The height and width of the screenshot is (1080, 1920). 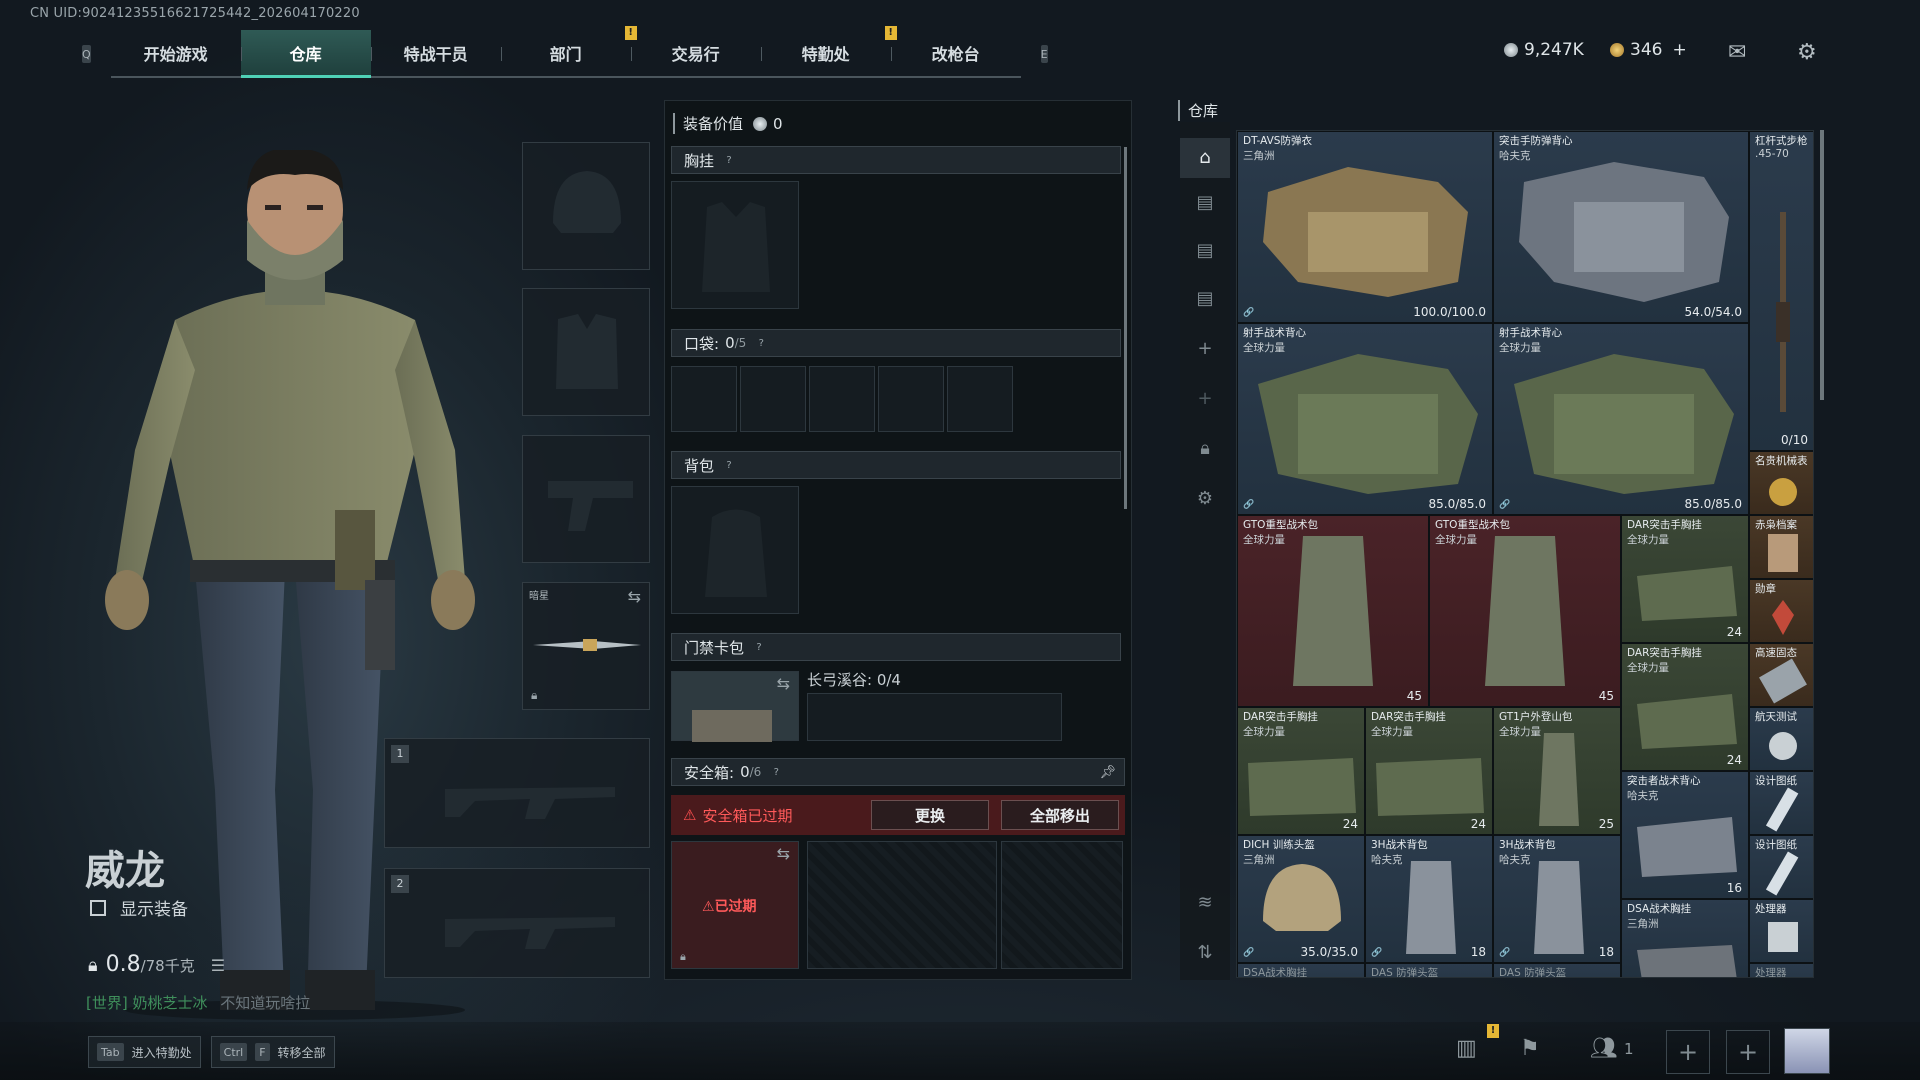 I want to click on item-armor: DT-AVS防弹衣 三角洲 🔗 100.0/100.0, so click(x=1365, y=227).